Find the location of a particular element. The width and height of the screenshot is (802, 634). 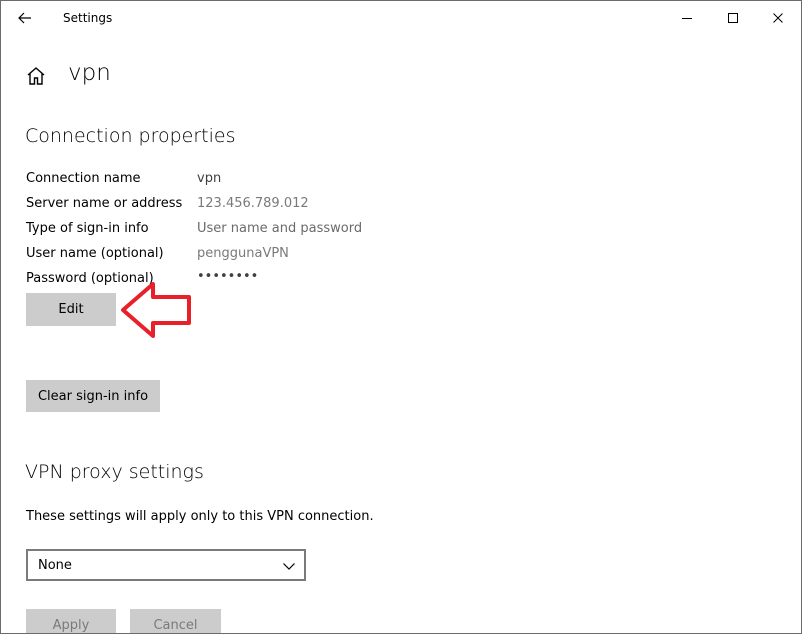

close-button is located at coordinates (778, 18).